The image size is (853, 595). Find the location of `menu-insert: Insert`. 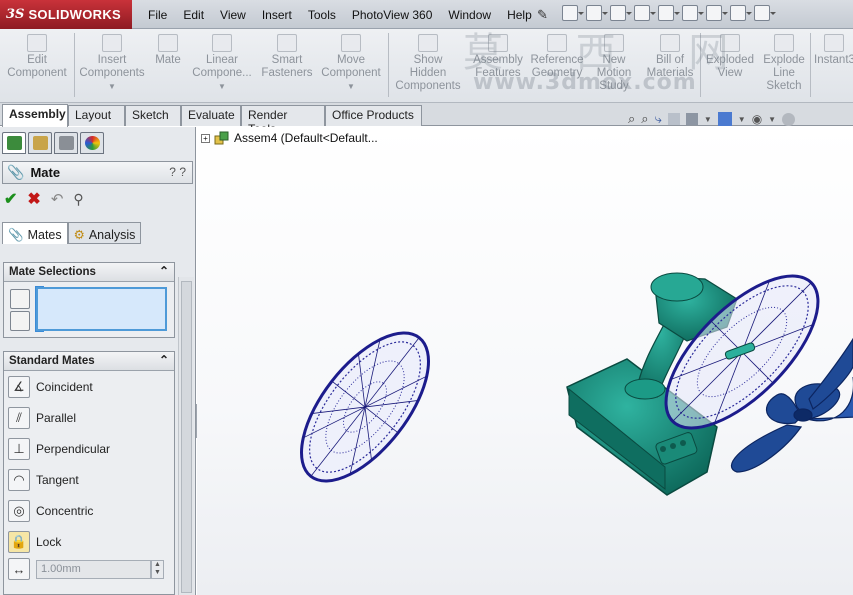

menu-insert: Insert is located at coordinates (277, 15).